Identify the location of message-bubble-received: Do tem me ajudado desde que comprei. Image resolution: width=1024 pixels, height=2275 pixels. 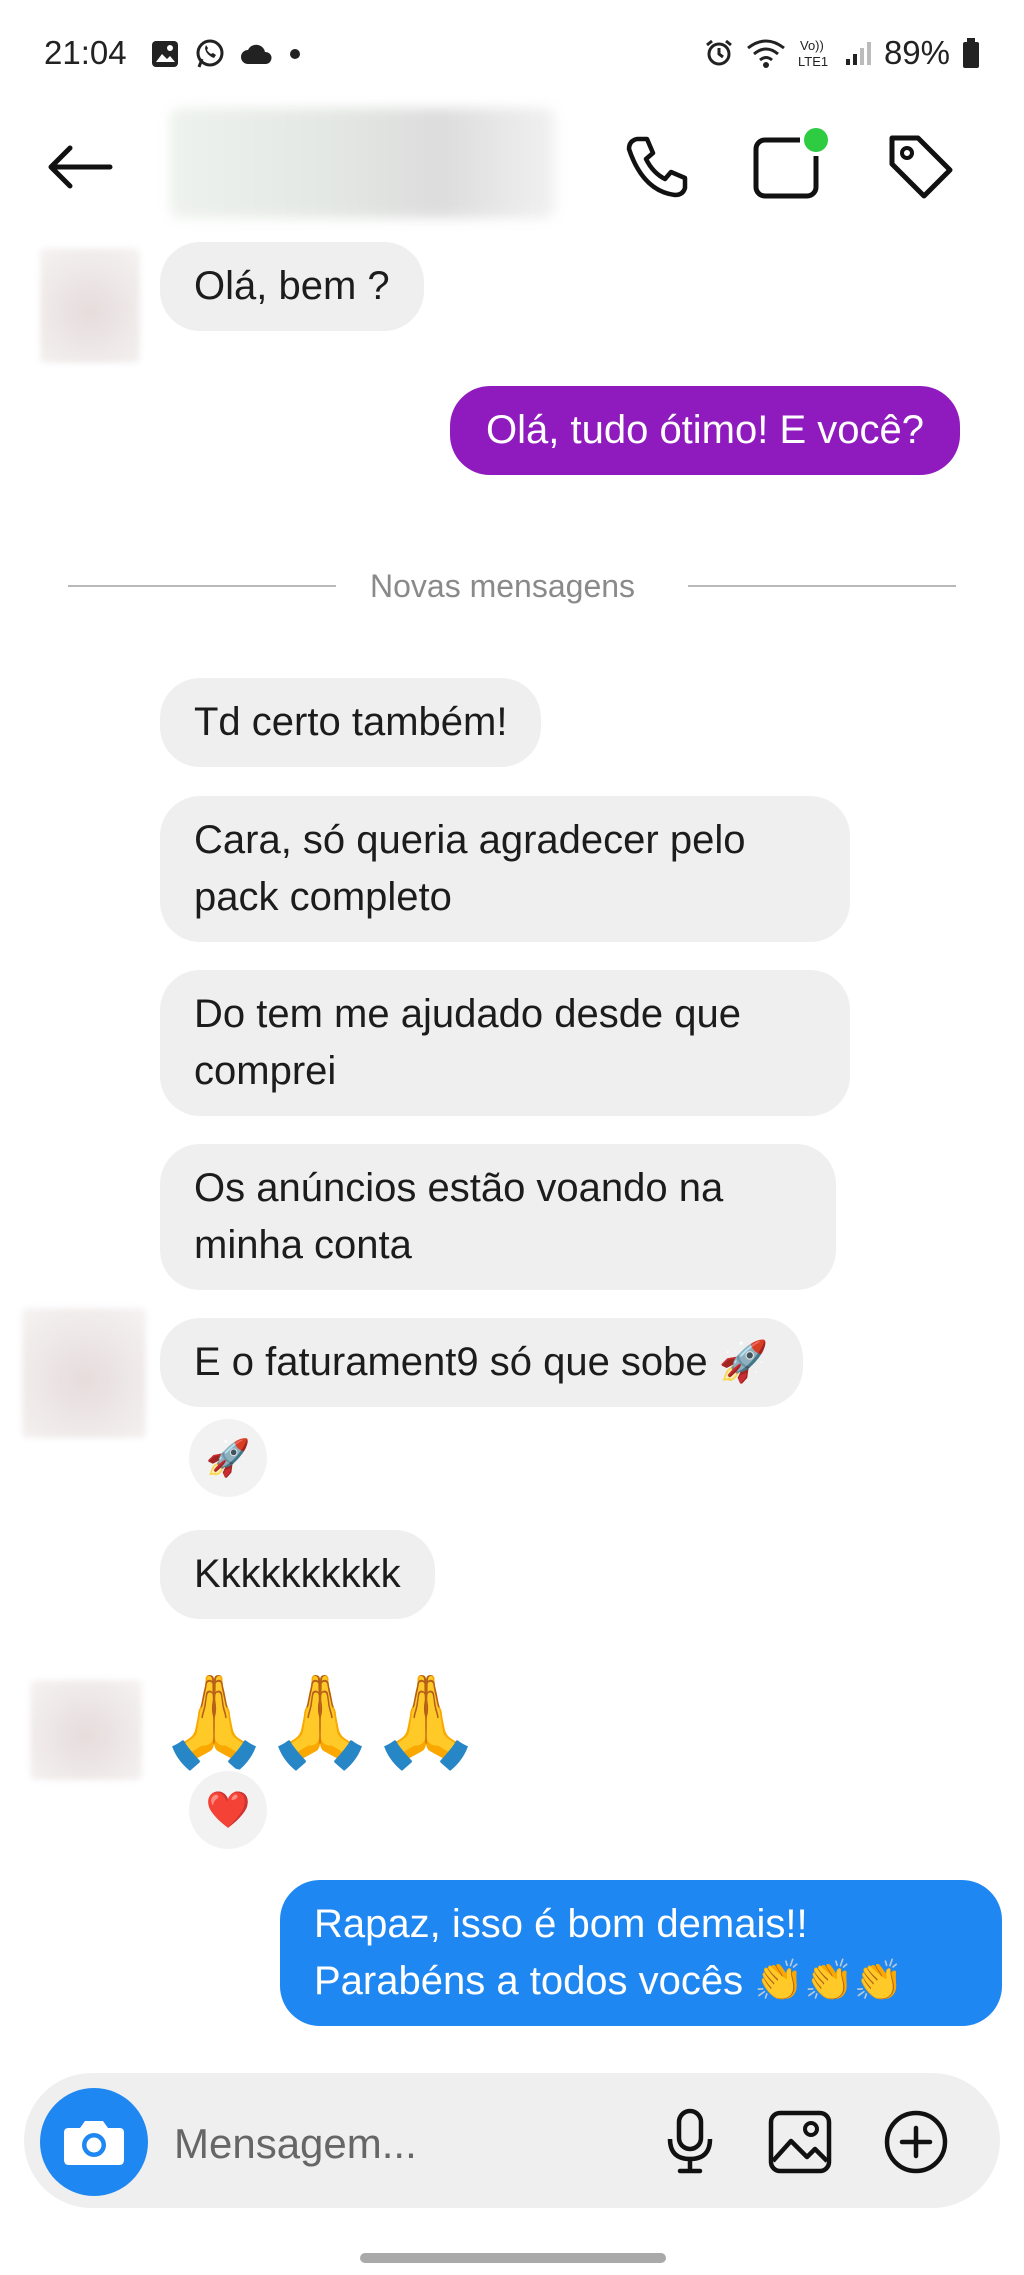
(505, 1043).